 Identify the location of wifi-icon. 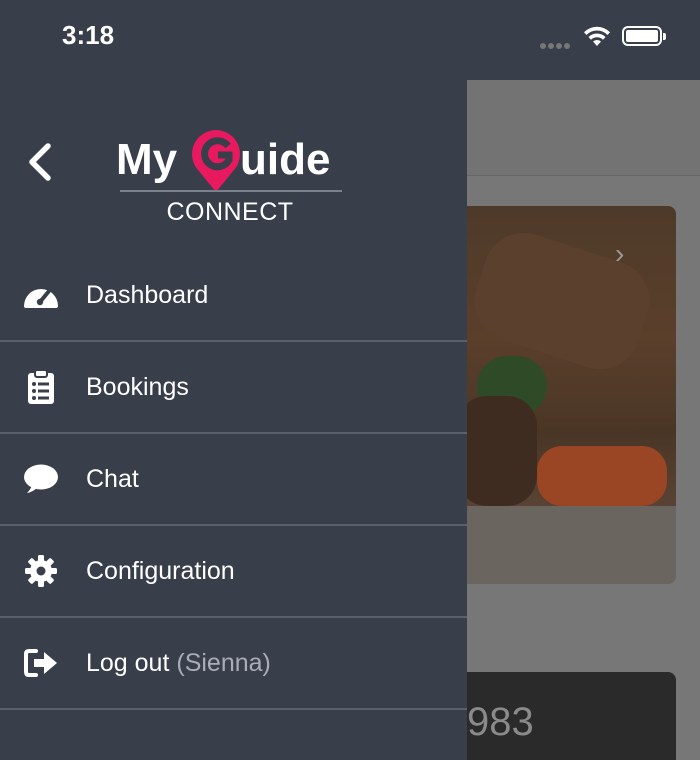
(597, 36).